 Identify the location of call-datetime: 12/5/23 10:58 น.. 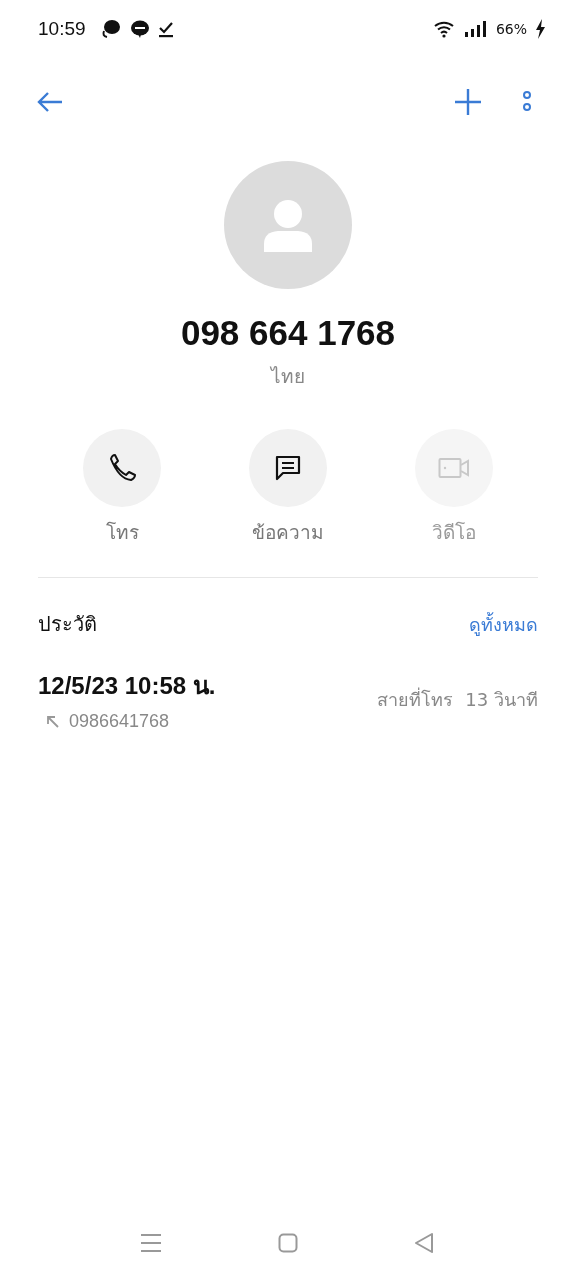
(127, 686).